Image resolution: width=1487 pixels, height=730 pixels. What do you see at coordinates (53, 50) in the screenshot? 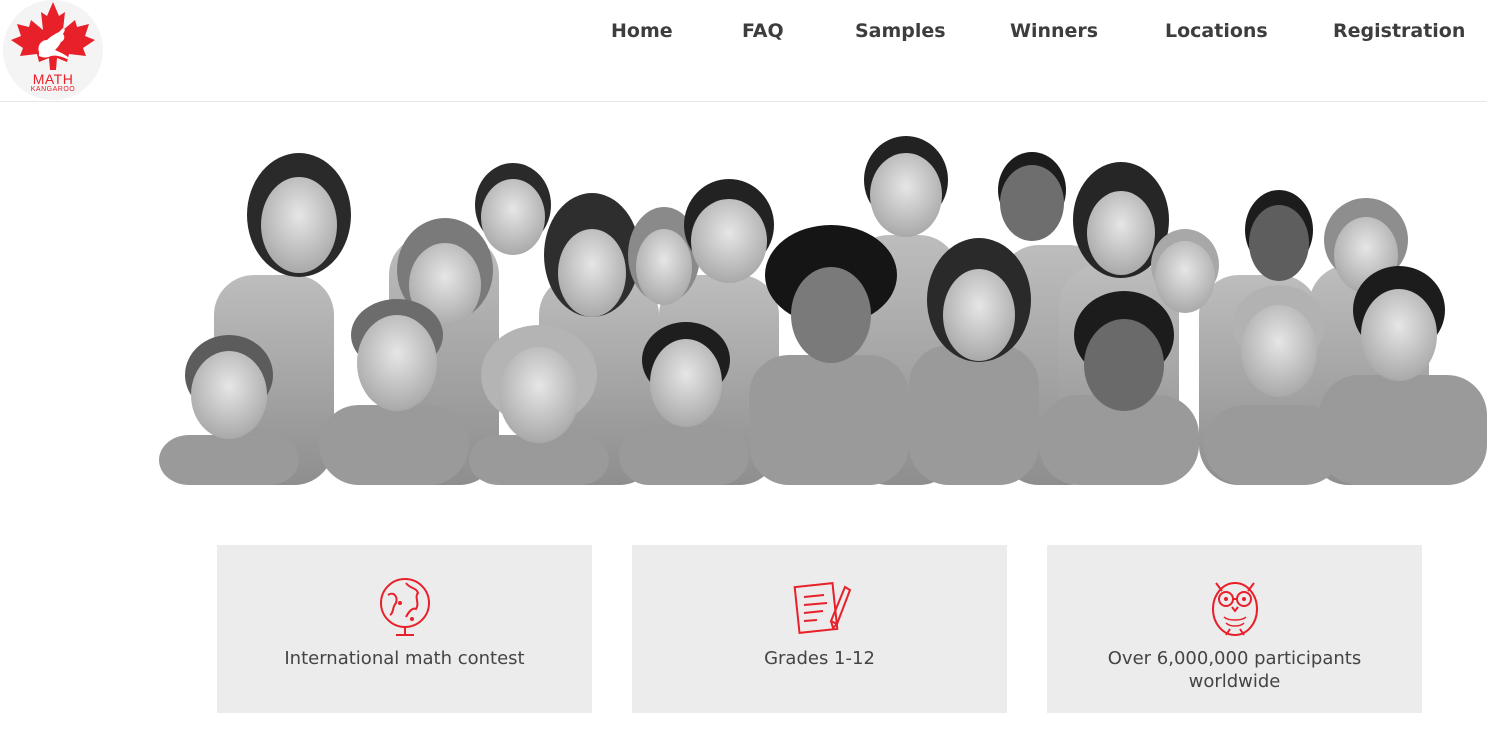
I see `math-kangaroo-logo: MATH KANGAROO` at bounding box center [53, 50].